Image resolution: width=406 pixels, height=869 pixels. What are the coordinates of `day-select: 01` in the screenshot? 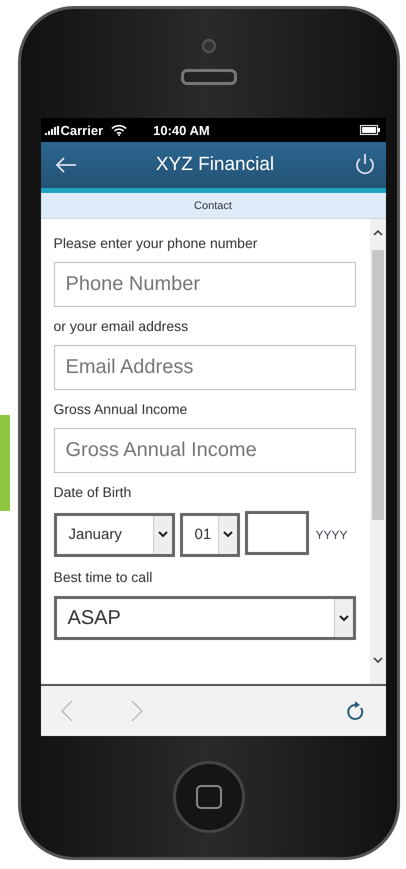 It's located at (210, 534).